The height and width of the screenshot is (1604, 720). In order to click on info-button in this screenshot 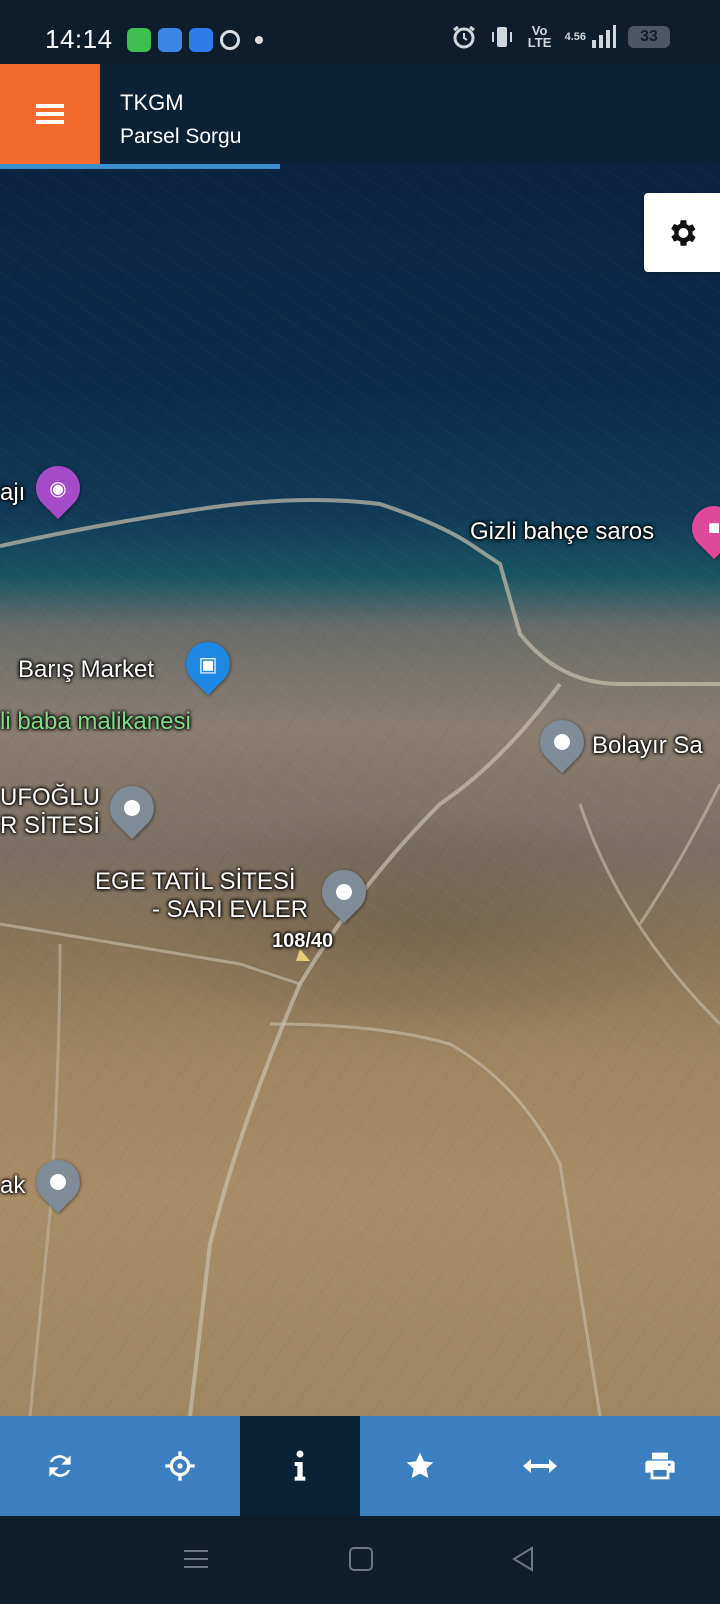, I will do `click(300, 1466)`.